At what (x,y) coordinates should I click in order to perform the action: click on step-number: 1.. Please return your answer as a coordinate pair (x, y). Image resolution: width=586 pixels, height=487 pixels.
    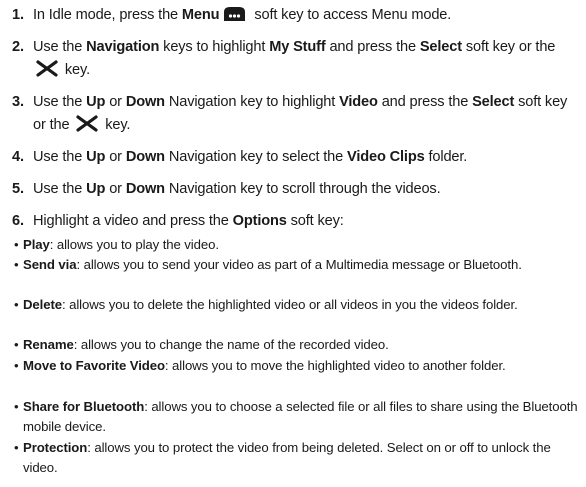
    Looking at the image, I should click on (18, 15).